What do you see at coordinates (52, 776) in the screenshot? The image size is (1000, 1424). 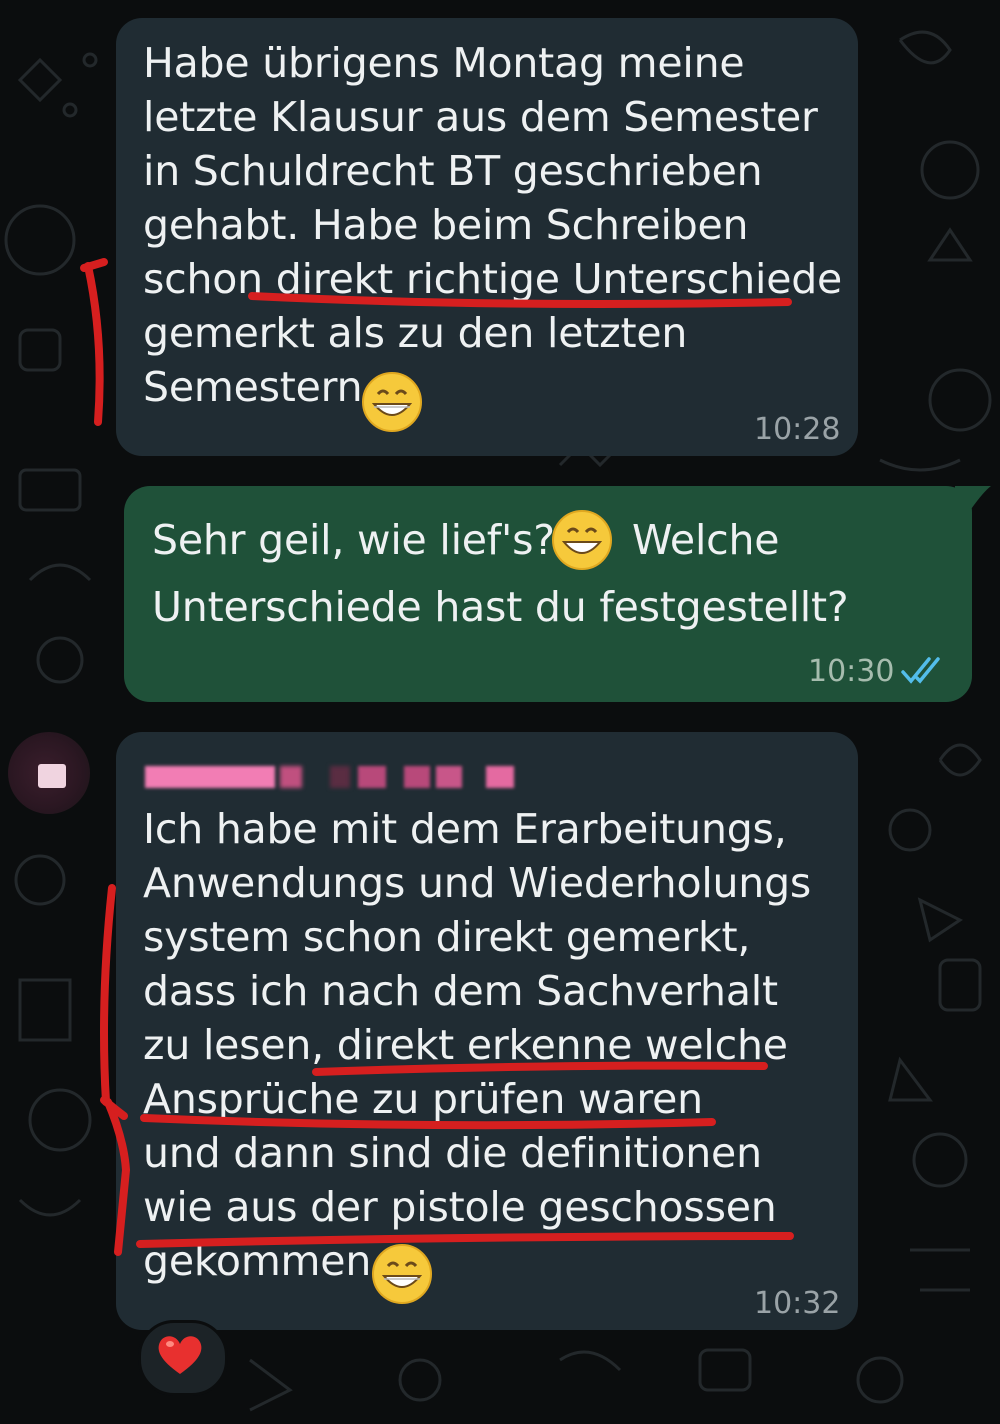 I see `avatar-blurred-image` at bounding box center [52, 776].